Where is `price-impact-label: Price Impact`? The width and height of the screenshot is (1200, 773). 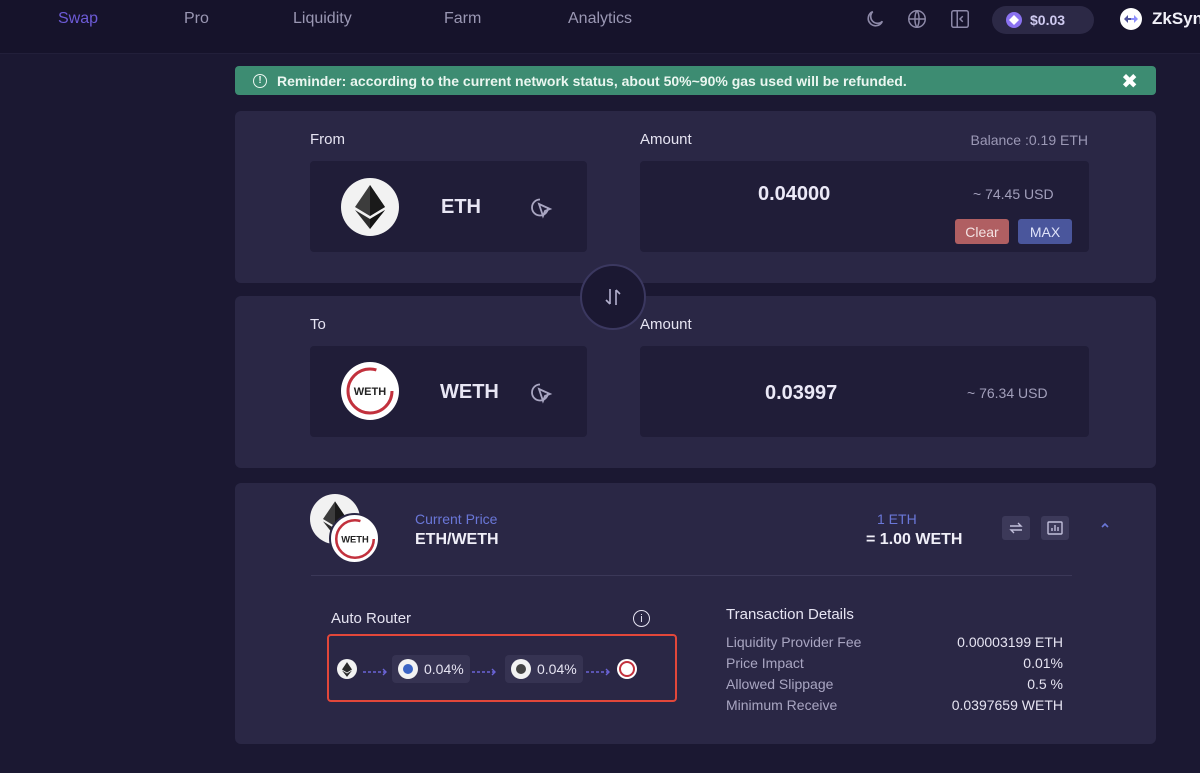
price-impact-label: Price Impact is located at coordinates (765, 663).